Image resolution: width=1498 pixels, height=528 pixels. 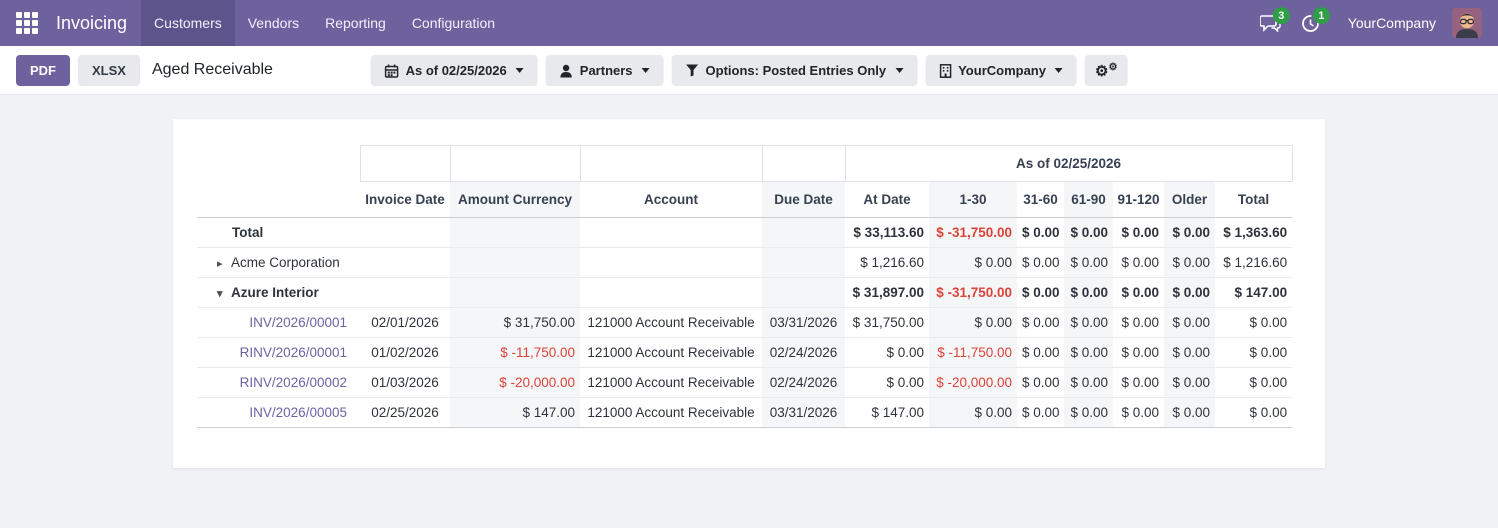 What do you see at coordinates (671, 199) in the screenshot?
I see `column-header-account: Account` at bounding box center [671, 199].